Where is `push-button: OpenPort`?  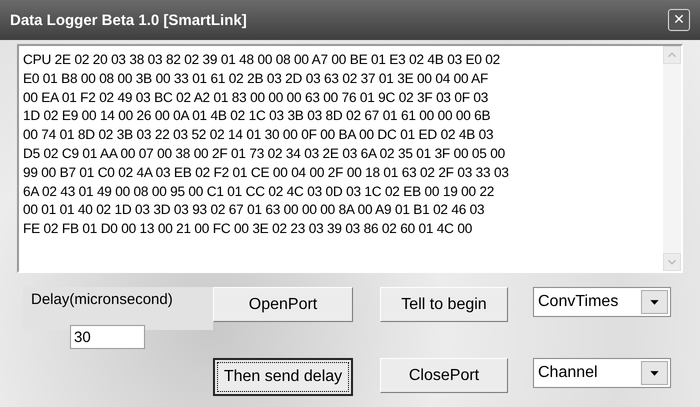 push-button: OpenPort is located at coordinates (283, 304).